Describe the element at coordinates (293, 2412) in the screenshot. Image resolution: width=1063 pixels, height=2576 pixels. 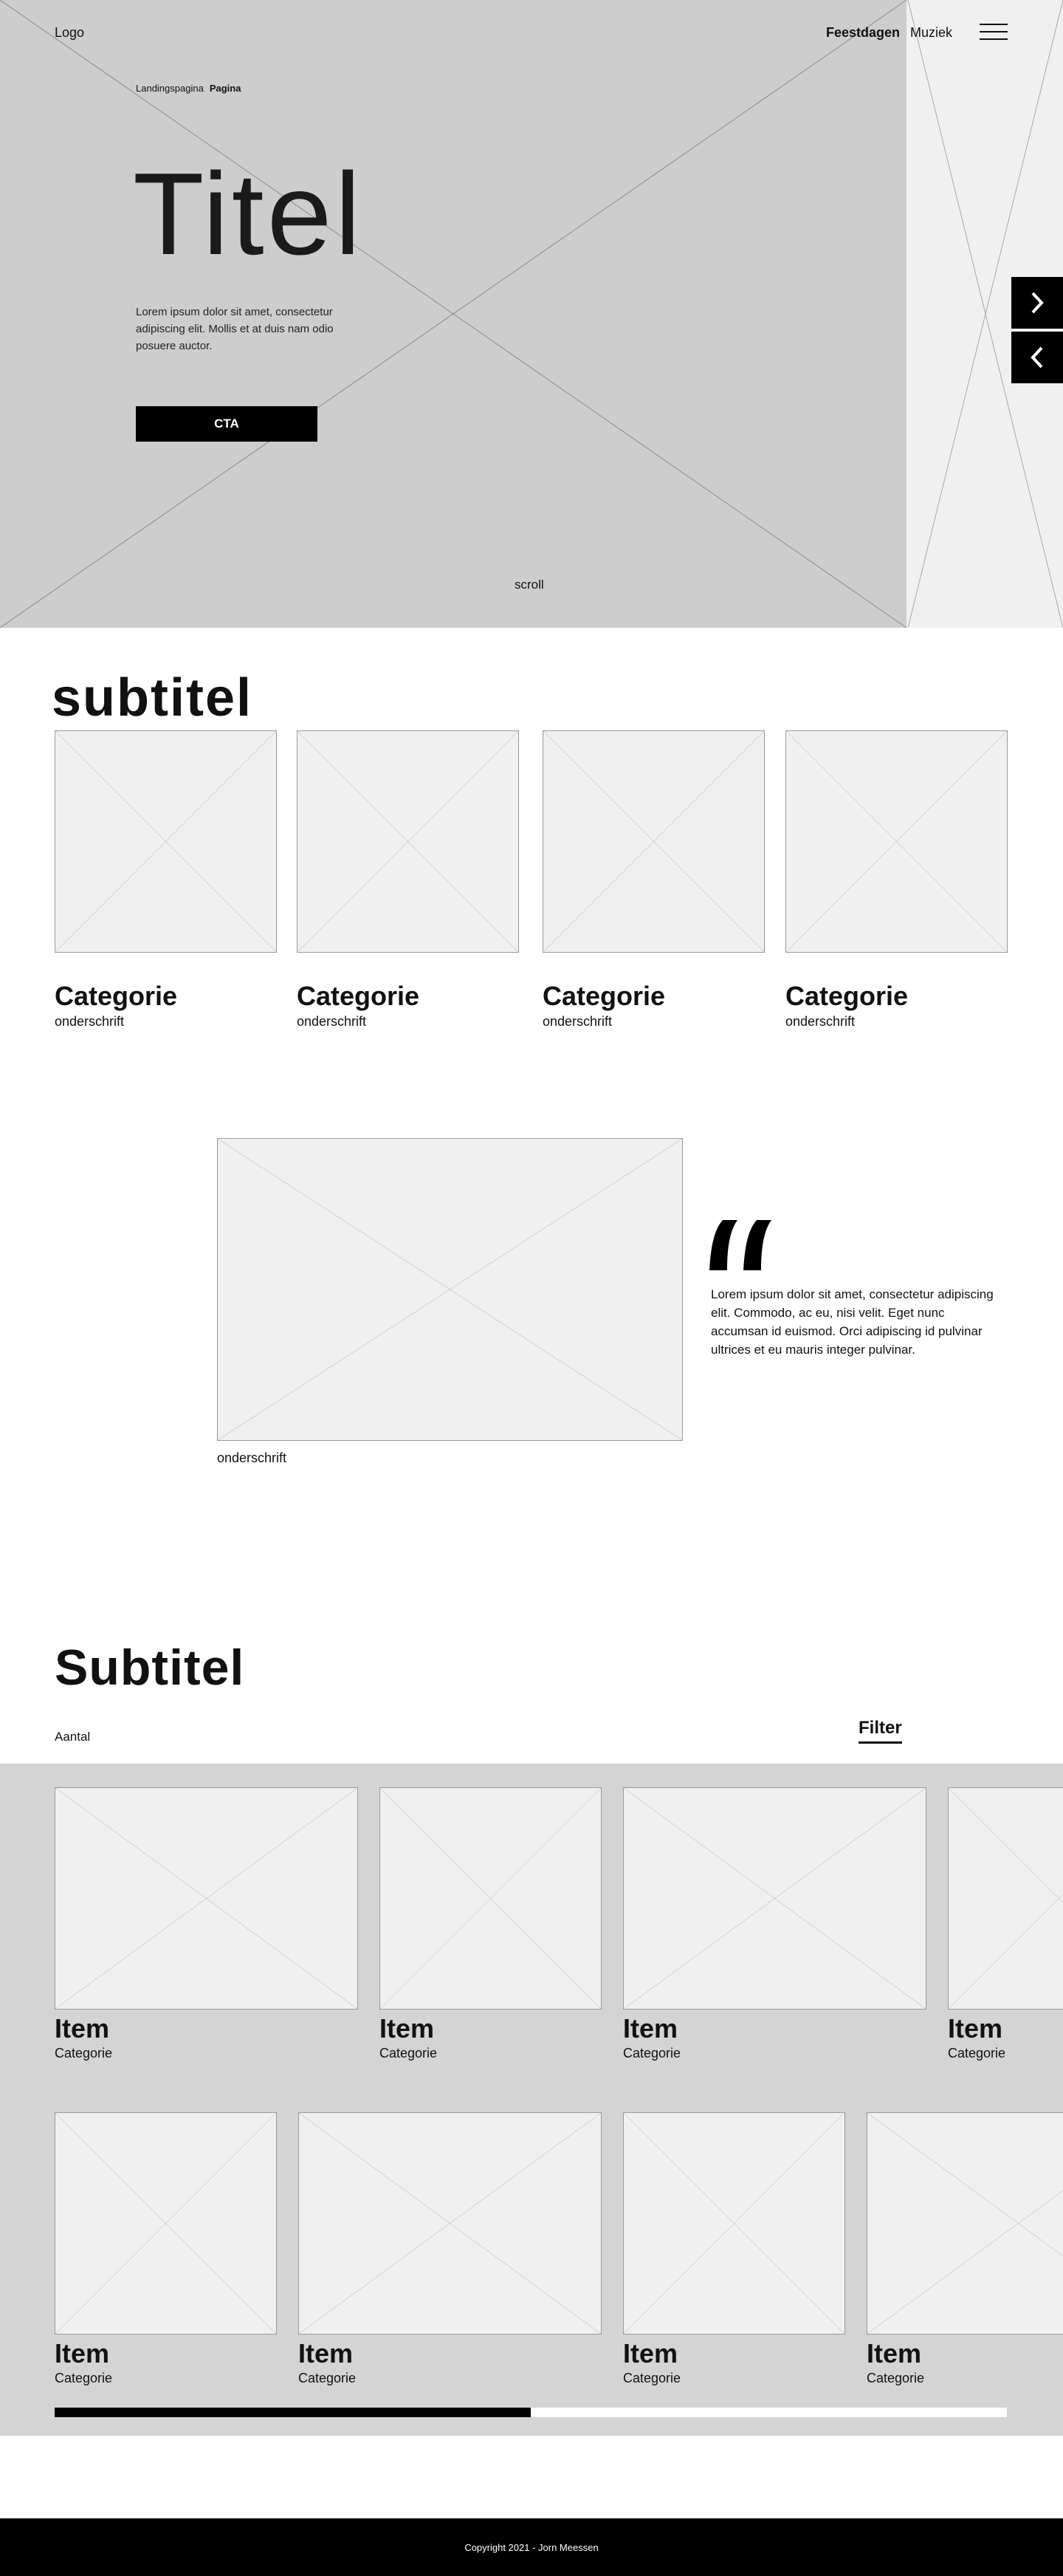
I see `carousel-scrollbar-thumb` at that location.